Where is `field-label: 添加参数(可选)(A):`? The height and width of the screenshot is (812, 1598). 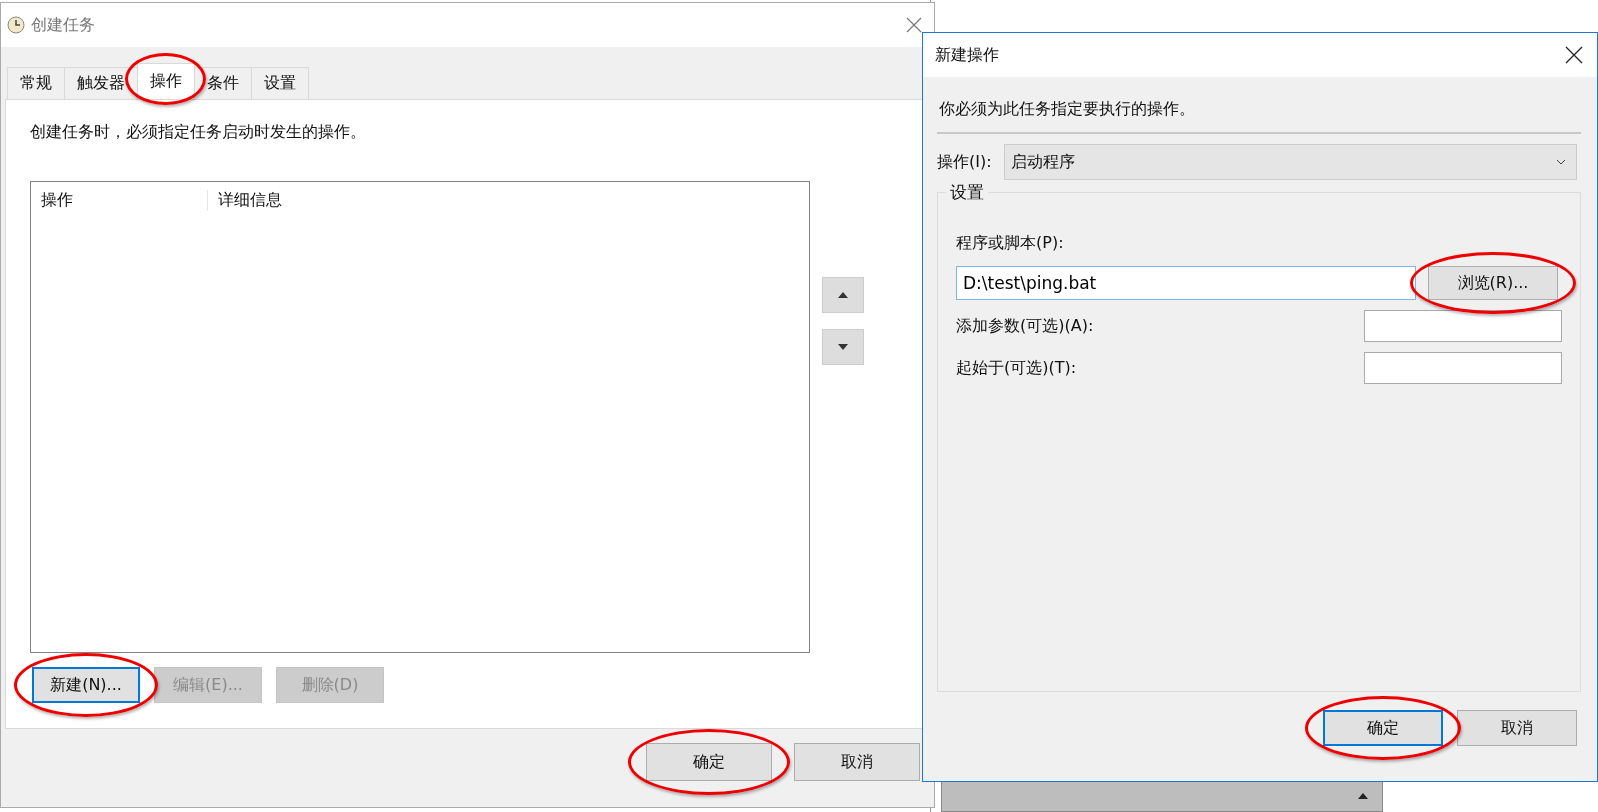
field-label: 添加参数(可选)(A): is located at coordinates (1025, 326).